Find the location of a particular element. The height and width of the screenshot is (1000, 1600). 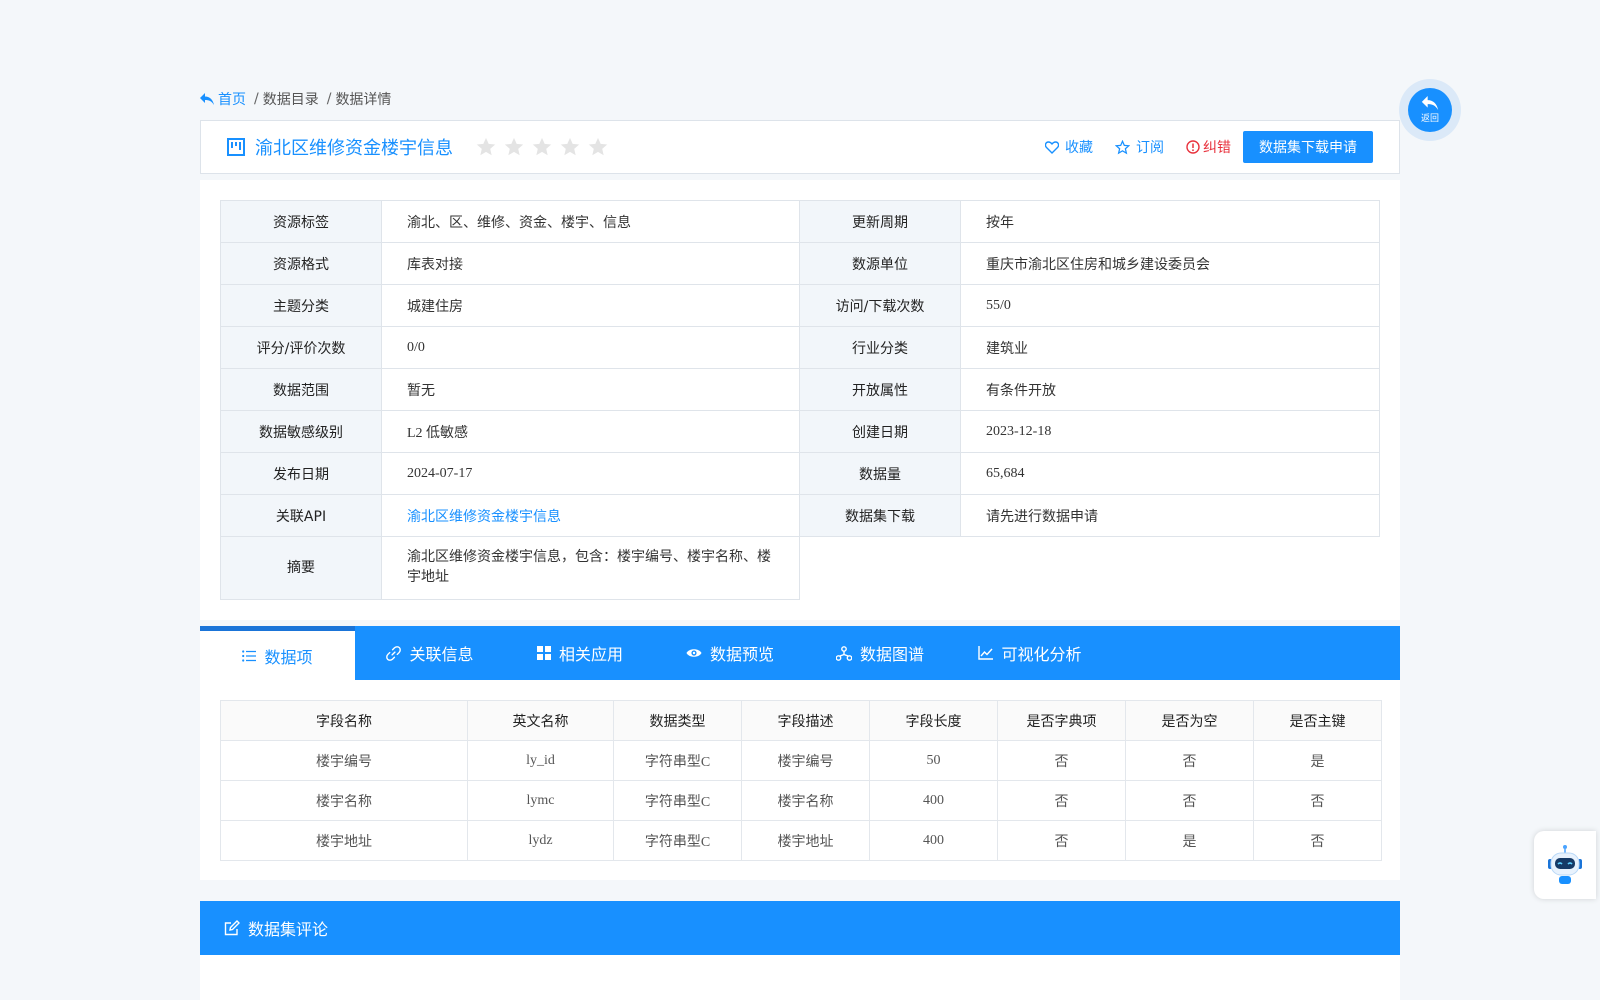

info-row: 摘要 渝北区维修资金楼宇信息，包含：楼宇编号、楼宇名称、楼宇地址 is located at coordinates (800, 568).